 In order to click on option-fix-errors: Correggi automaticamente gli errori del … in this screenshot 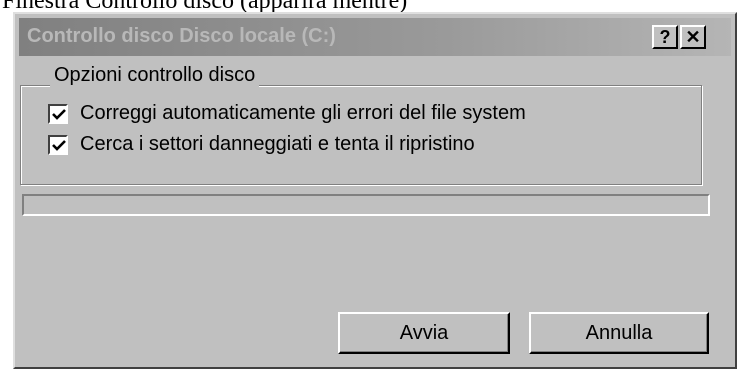, I will do `click(287, 113)`.